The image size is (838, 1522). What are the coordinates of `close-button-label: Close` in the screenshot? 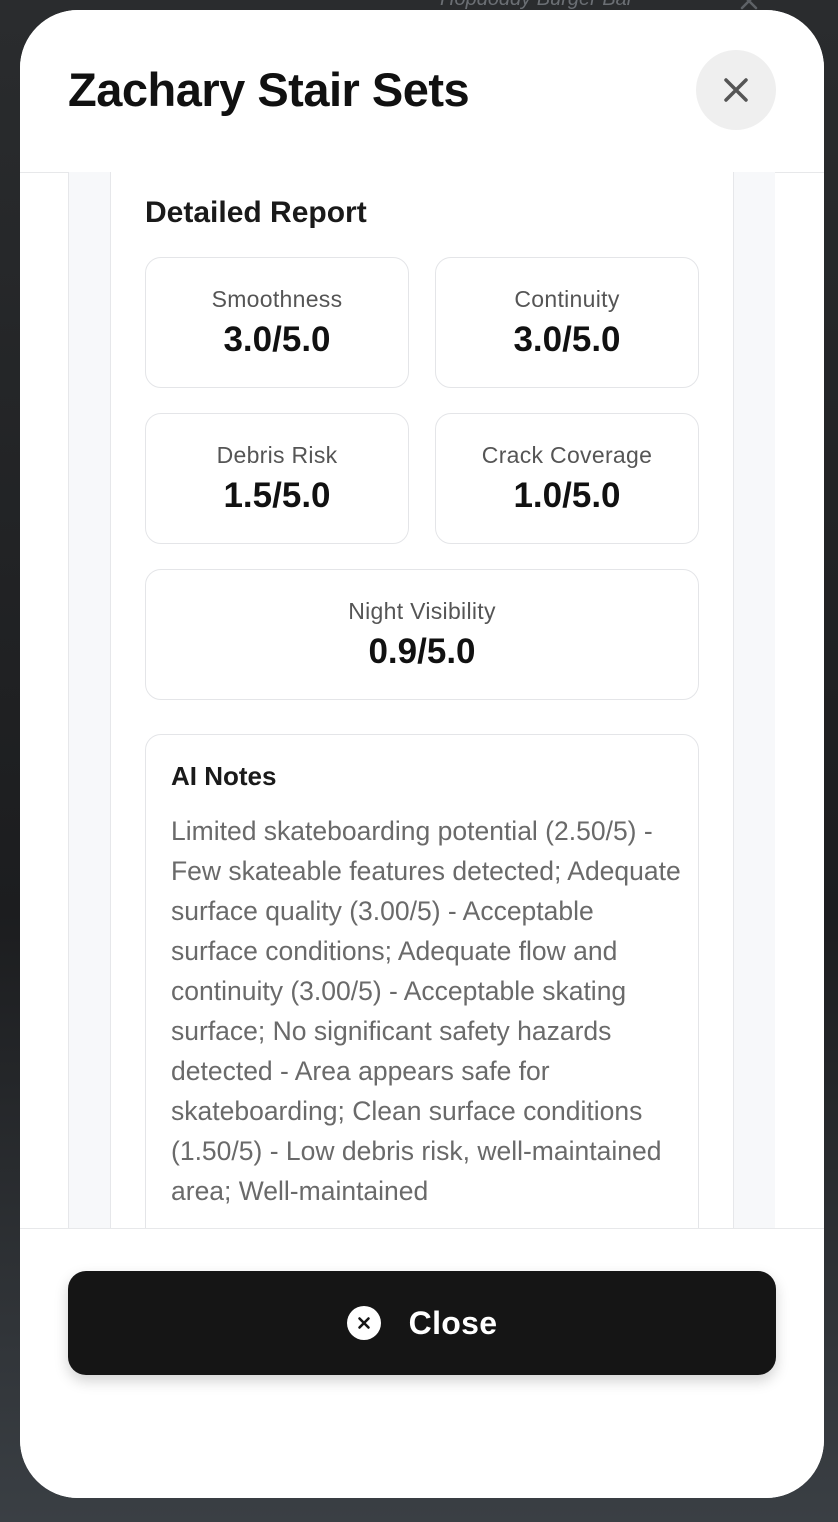 It's located at (453, 1322).